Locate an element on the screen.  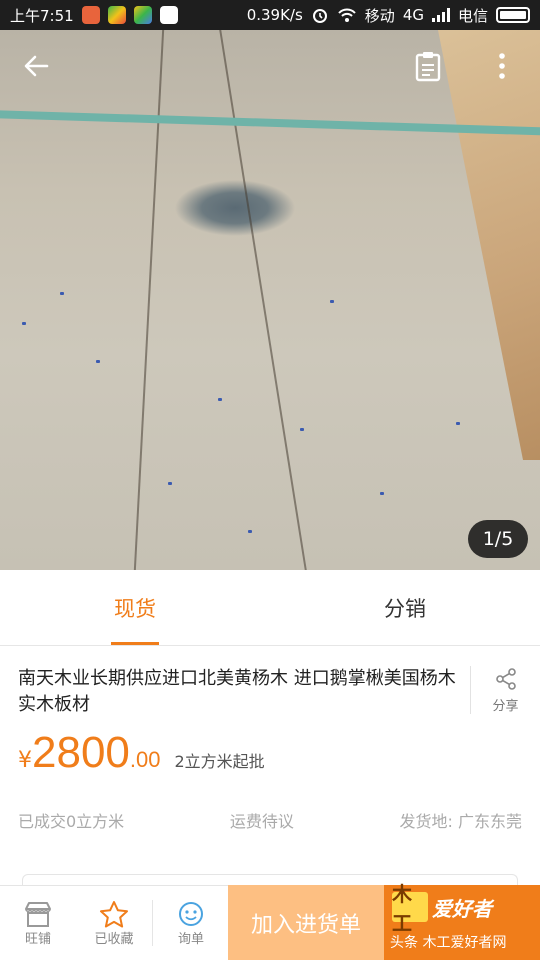
price-row: ¥ 2800 .00 2立方米起批 is located at coordinates (141, 753).